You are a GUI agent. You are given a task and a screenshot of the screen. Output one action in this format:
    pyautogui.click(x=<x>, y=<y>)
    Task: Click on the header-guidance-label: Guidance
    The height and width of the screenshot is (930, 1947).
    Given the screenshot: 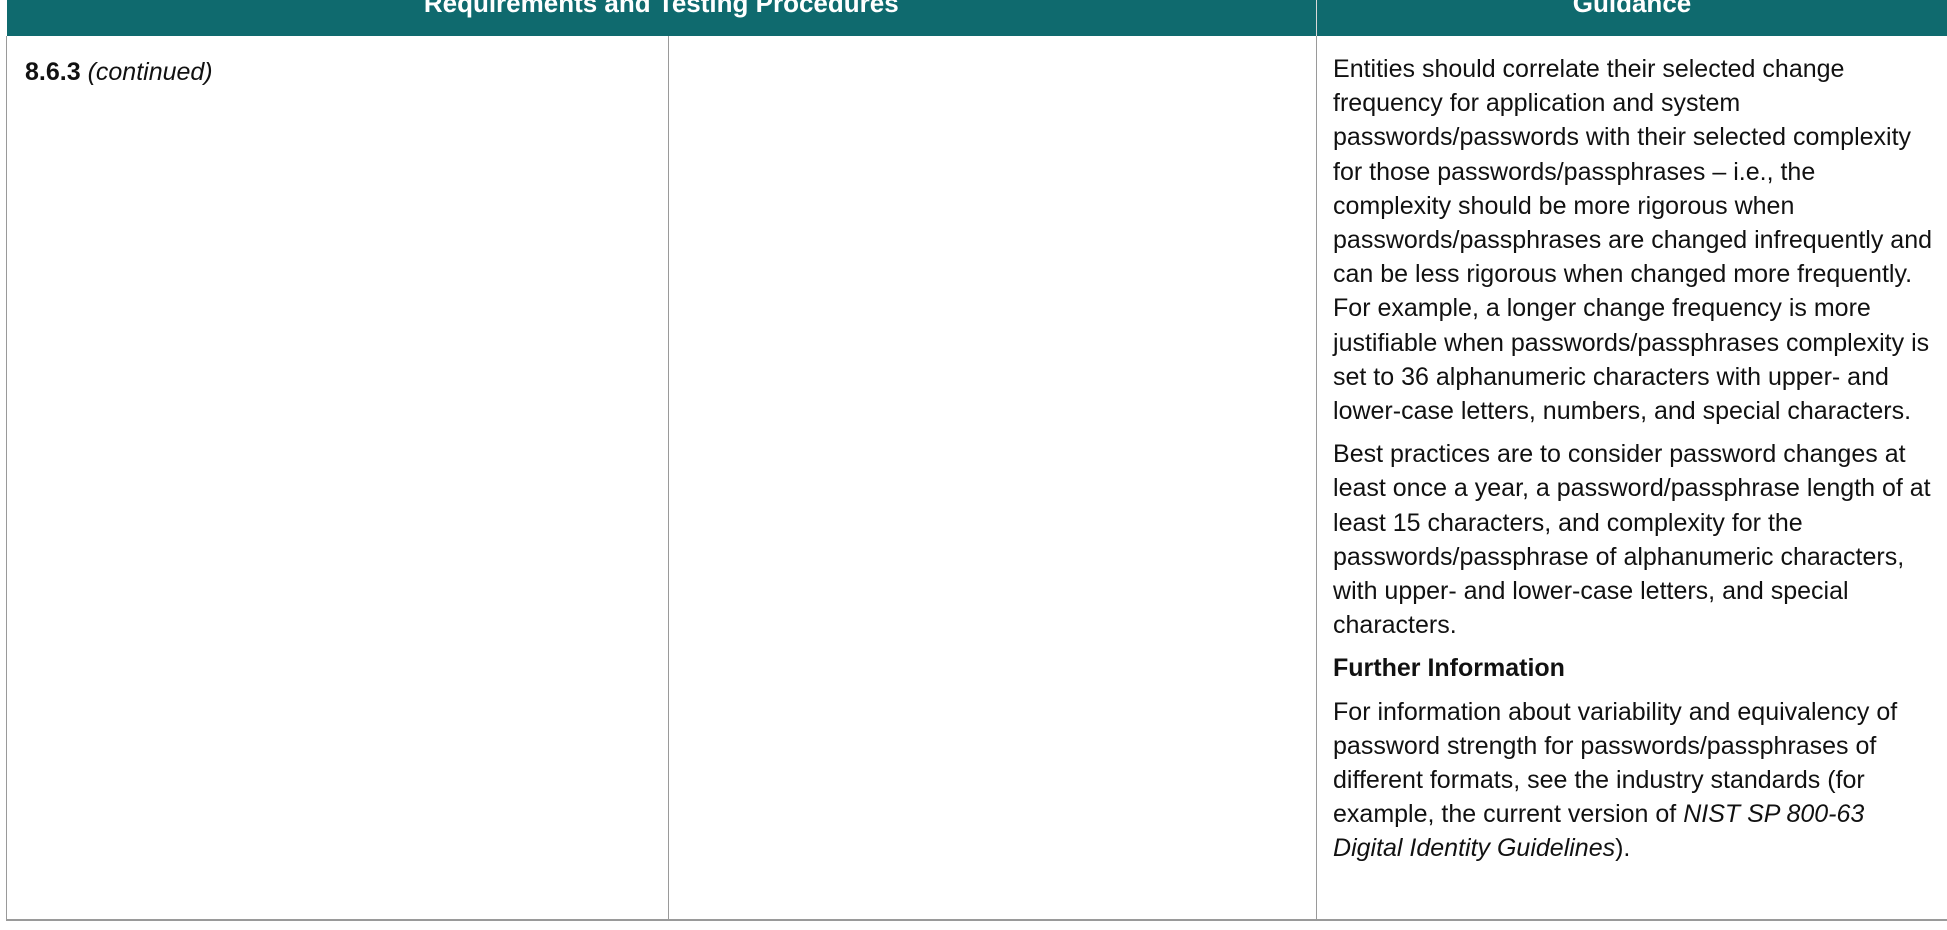 What is the action you would take?
    pyautogui.click(x=1632, y=9)
    